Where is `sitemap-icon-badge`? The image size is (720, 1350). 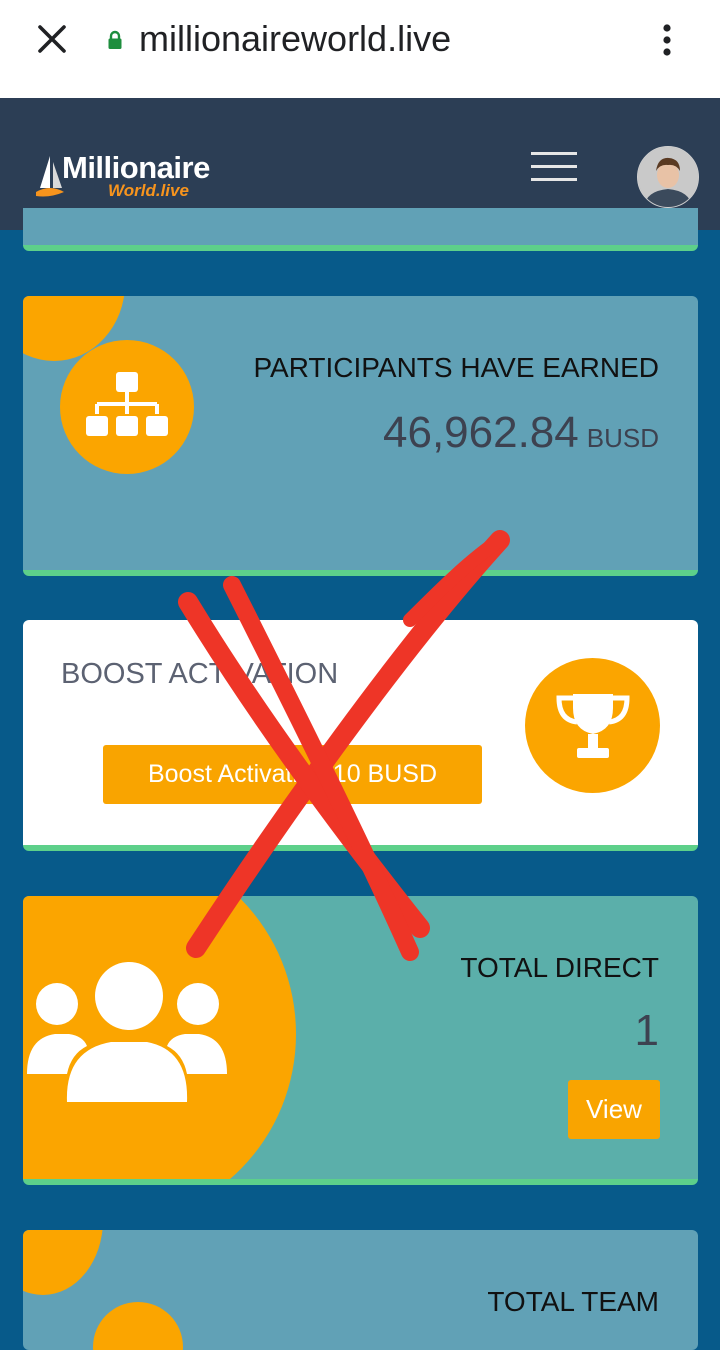
sitemap-icon-badge is located at coordinates (127, 407).